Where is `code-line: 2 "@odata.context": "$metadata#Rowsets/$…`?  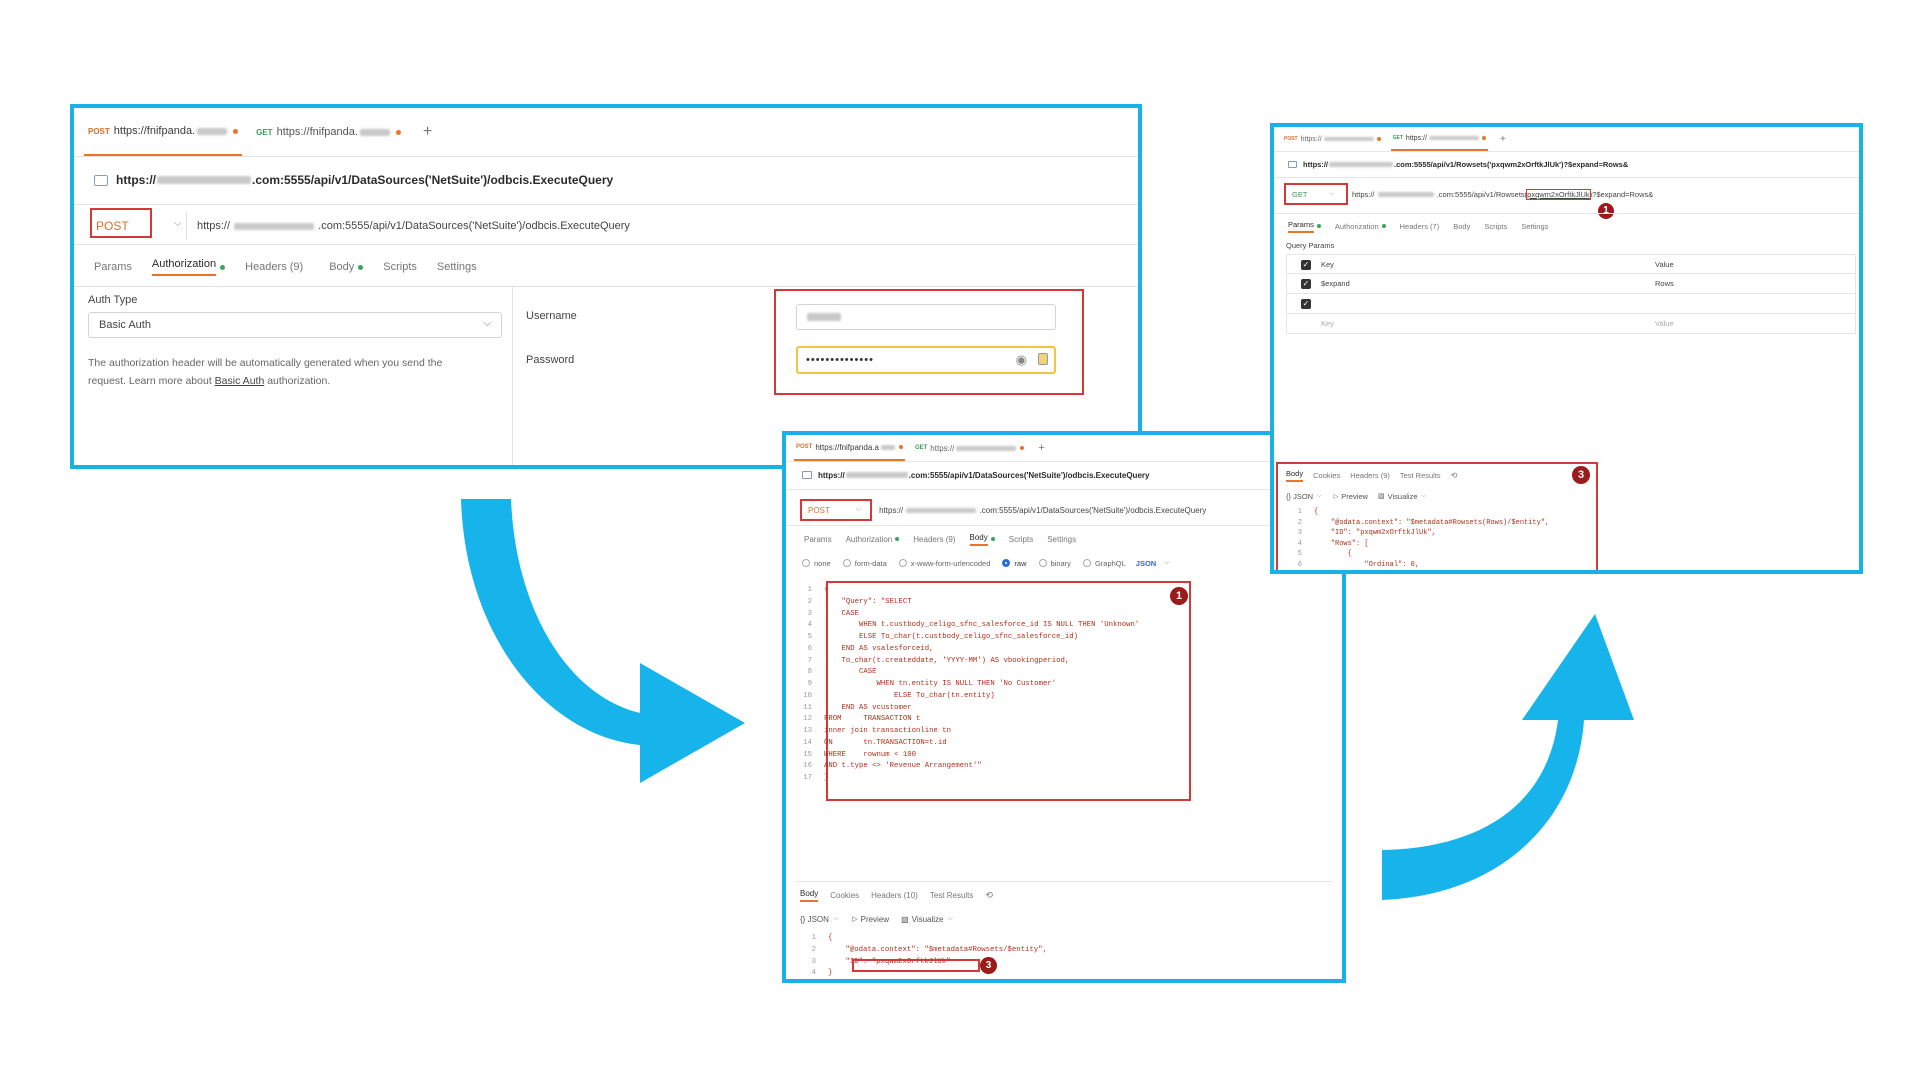
code-line: 2 "@odata.context": "$metadata#Rowsets/$… is located at coordinates (927, 951).